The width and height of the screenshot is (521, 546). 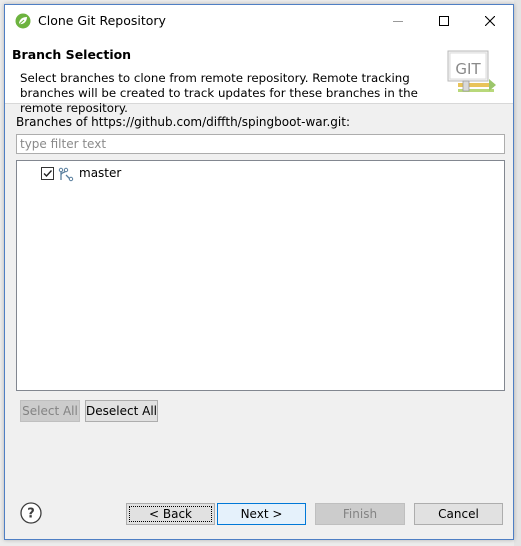 What do you see at coordinates (170, 514) in the screenshot?
I see `back-button: < Back` at bounding box center [170, 514].